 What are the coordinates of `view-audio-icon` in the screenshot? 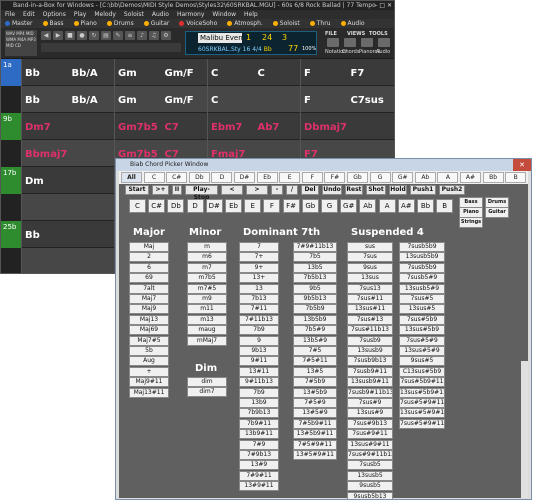 It's located at (384, 42).